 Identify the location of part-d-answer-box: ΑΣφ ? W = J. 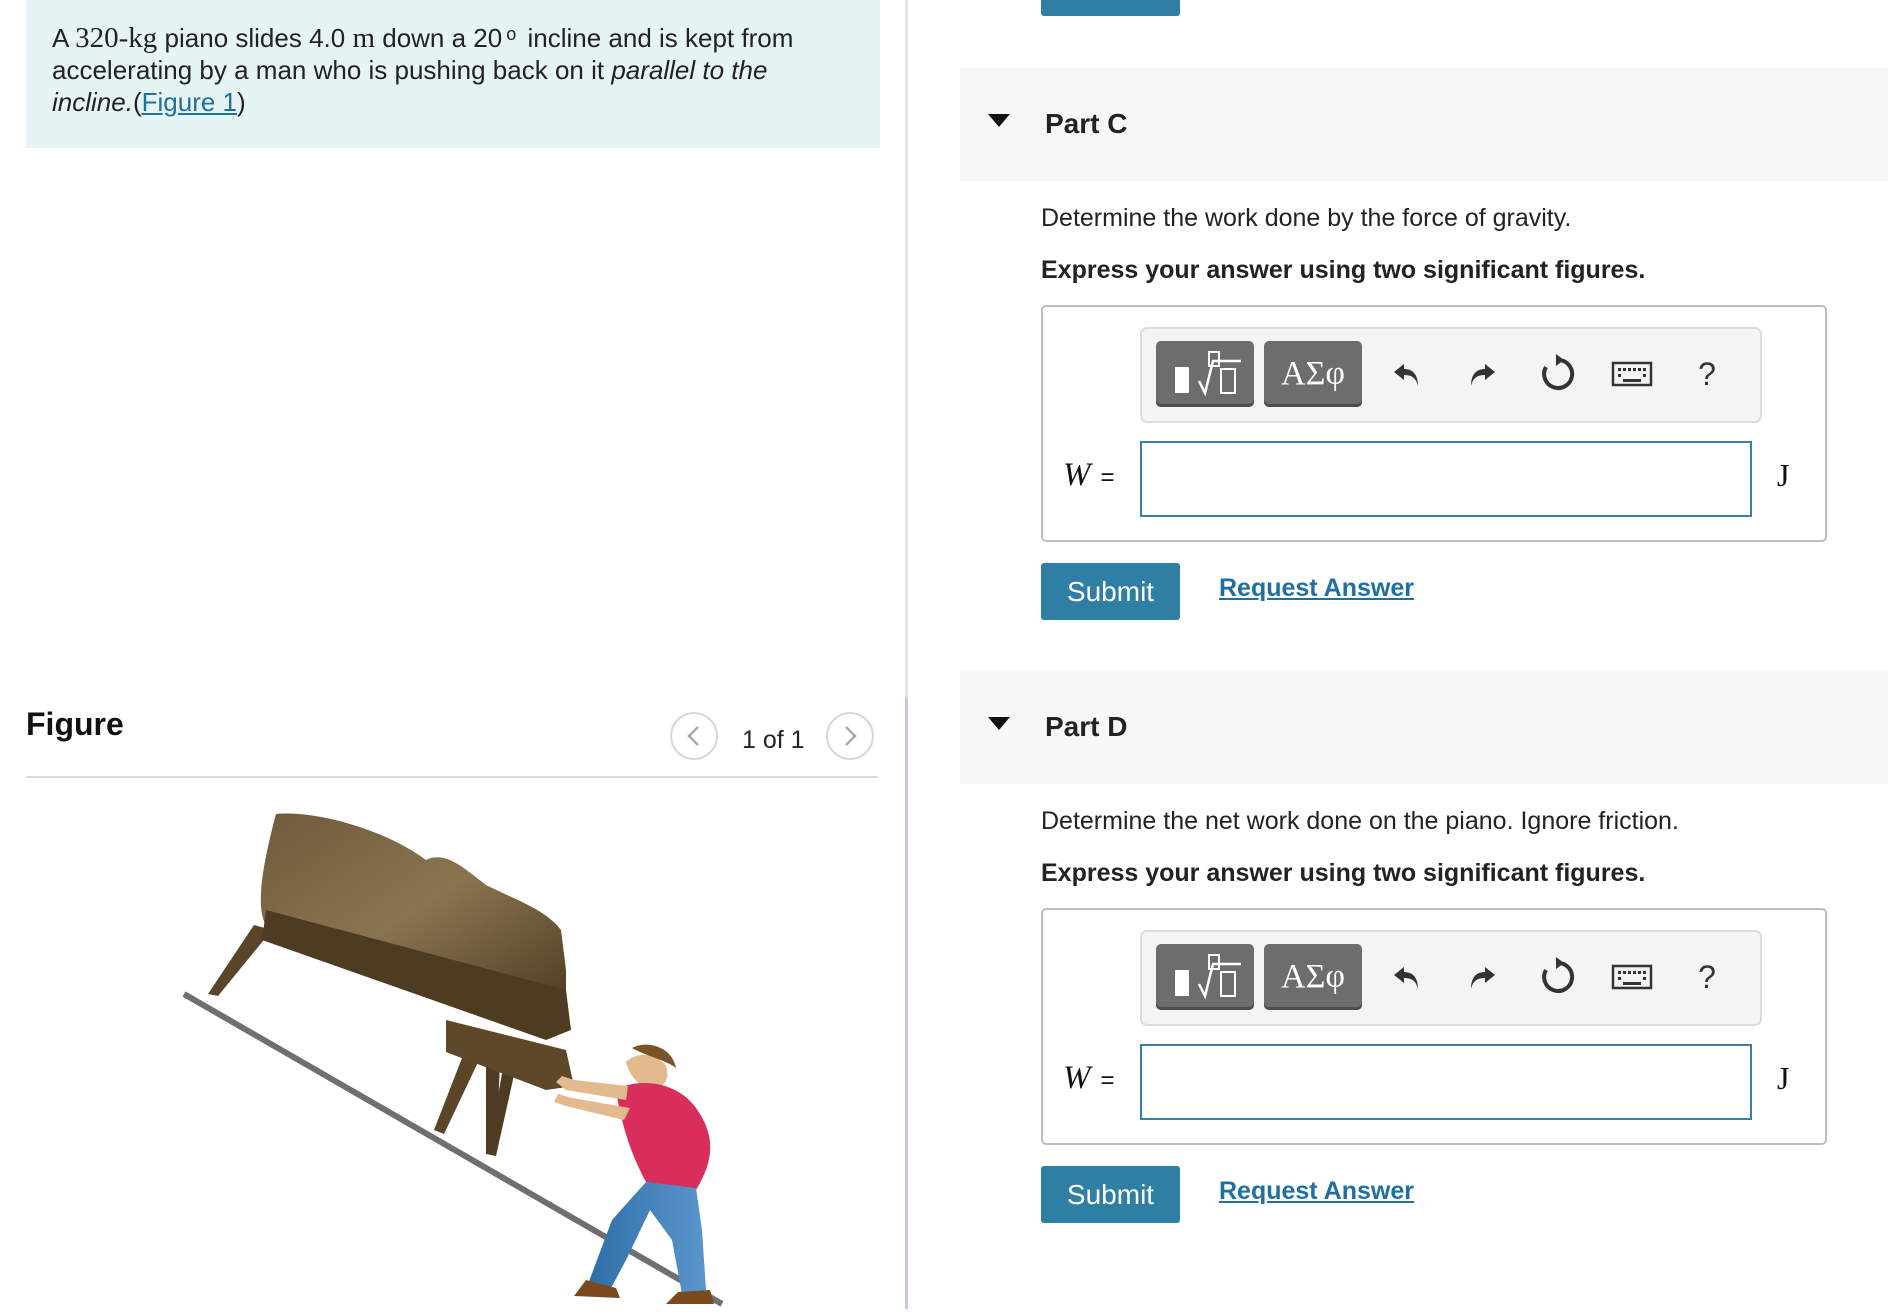
(1434, 1026).